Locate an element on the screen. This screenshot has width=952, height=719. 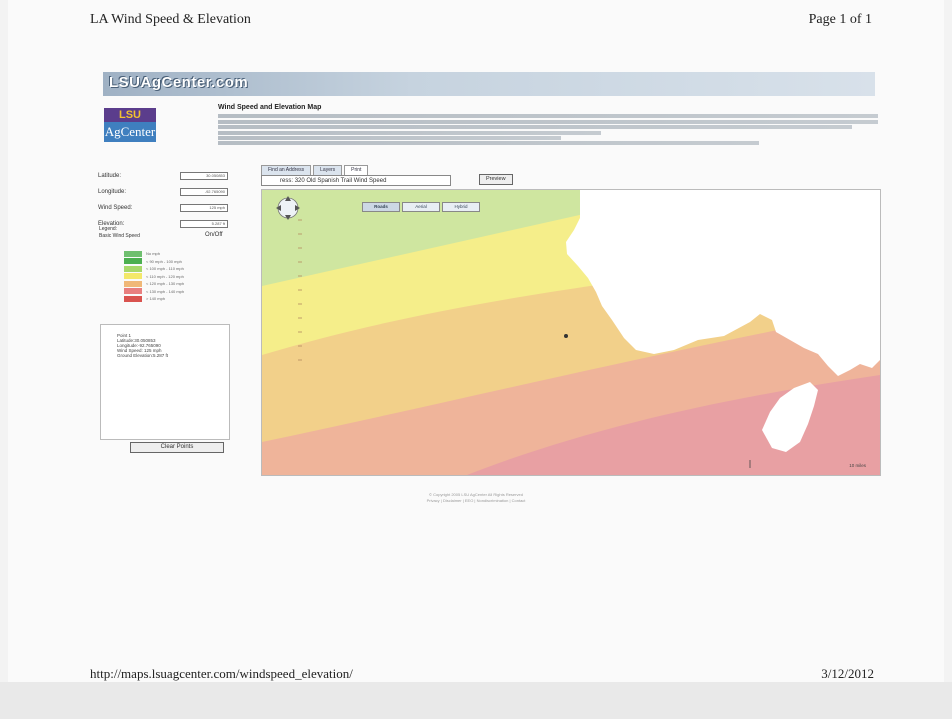
legend-item: < 130 mph - 140 mph is located at coordinates (154, 292).